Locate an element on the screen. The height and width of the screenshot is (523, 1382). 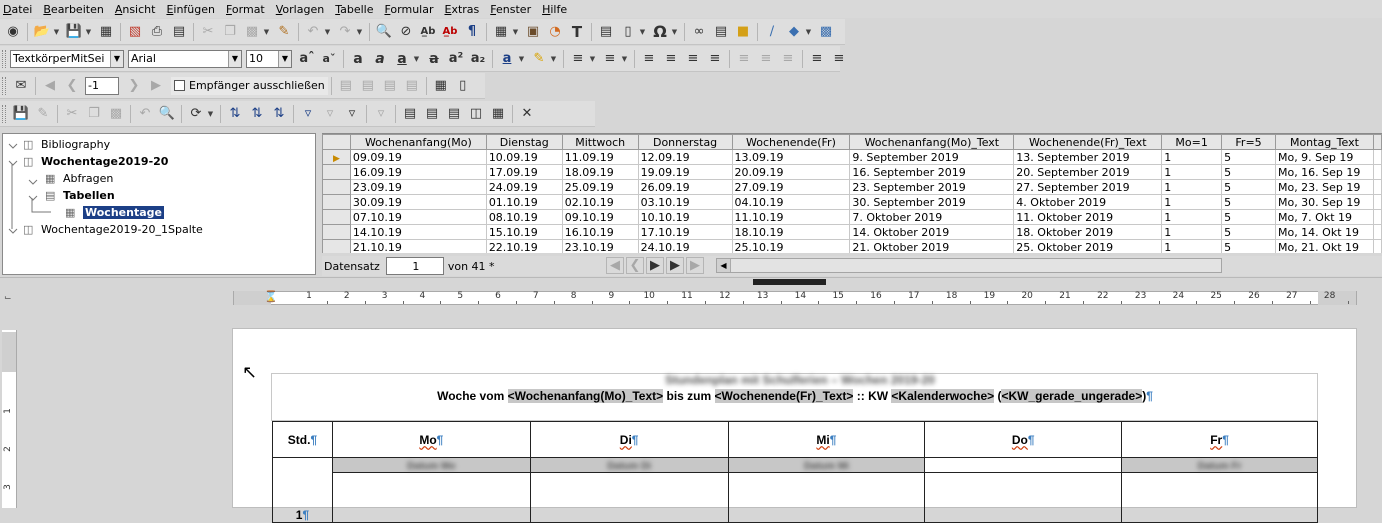
menu-extras: Extras is located at coordinates (462, 9).